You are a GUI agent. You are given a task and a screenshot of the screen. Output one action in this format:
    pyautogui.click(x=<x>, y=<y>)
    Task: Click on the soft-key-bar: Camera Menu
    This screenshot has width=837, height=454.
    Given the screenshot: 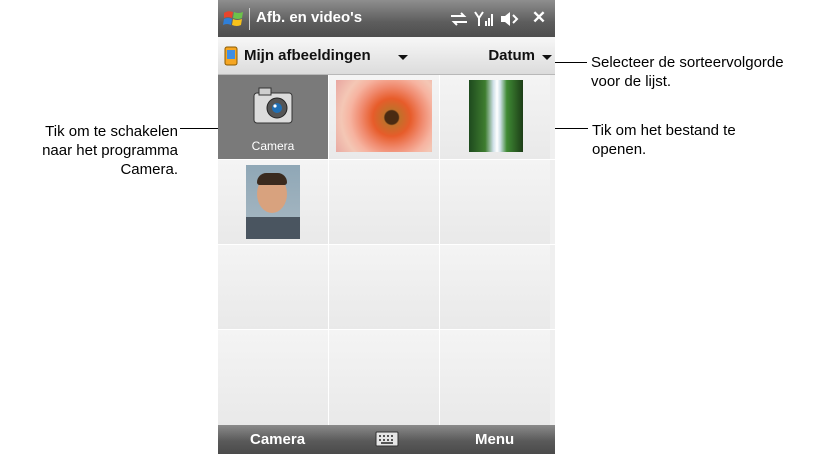 What is the action you would take?
    pyautogui.click(x=386, y=439)
    